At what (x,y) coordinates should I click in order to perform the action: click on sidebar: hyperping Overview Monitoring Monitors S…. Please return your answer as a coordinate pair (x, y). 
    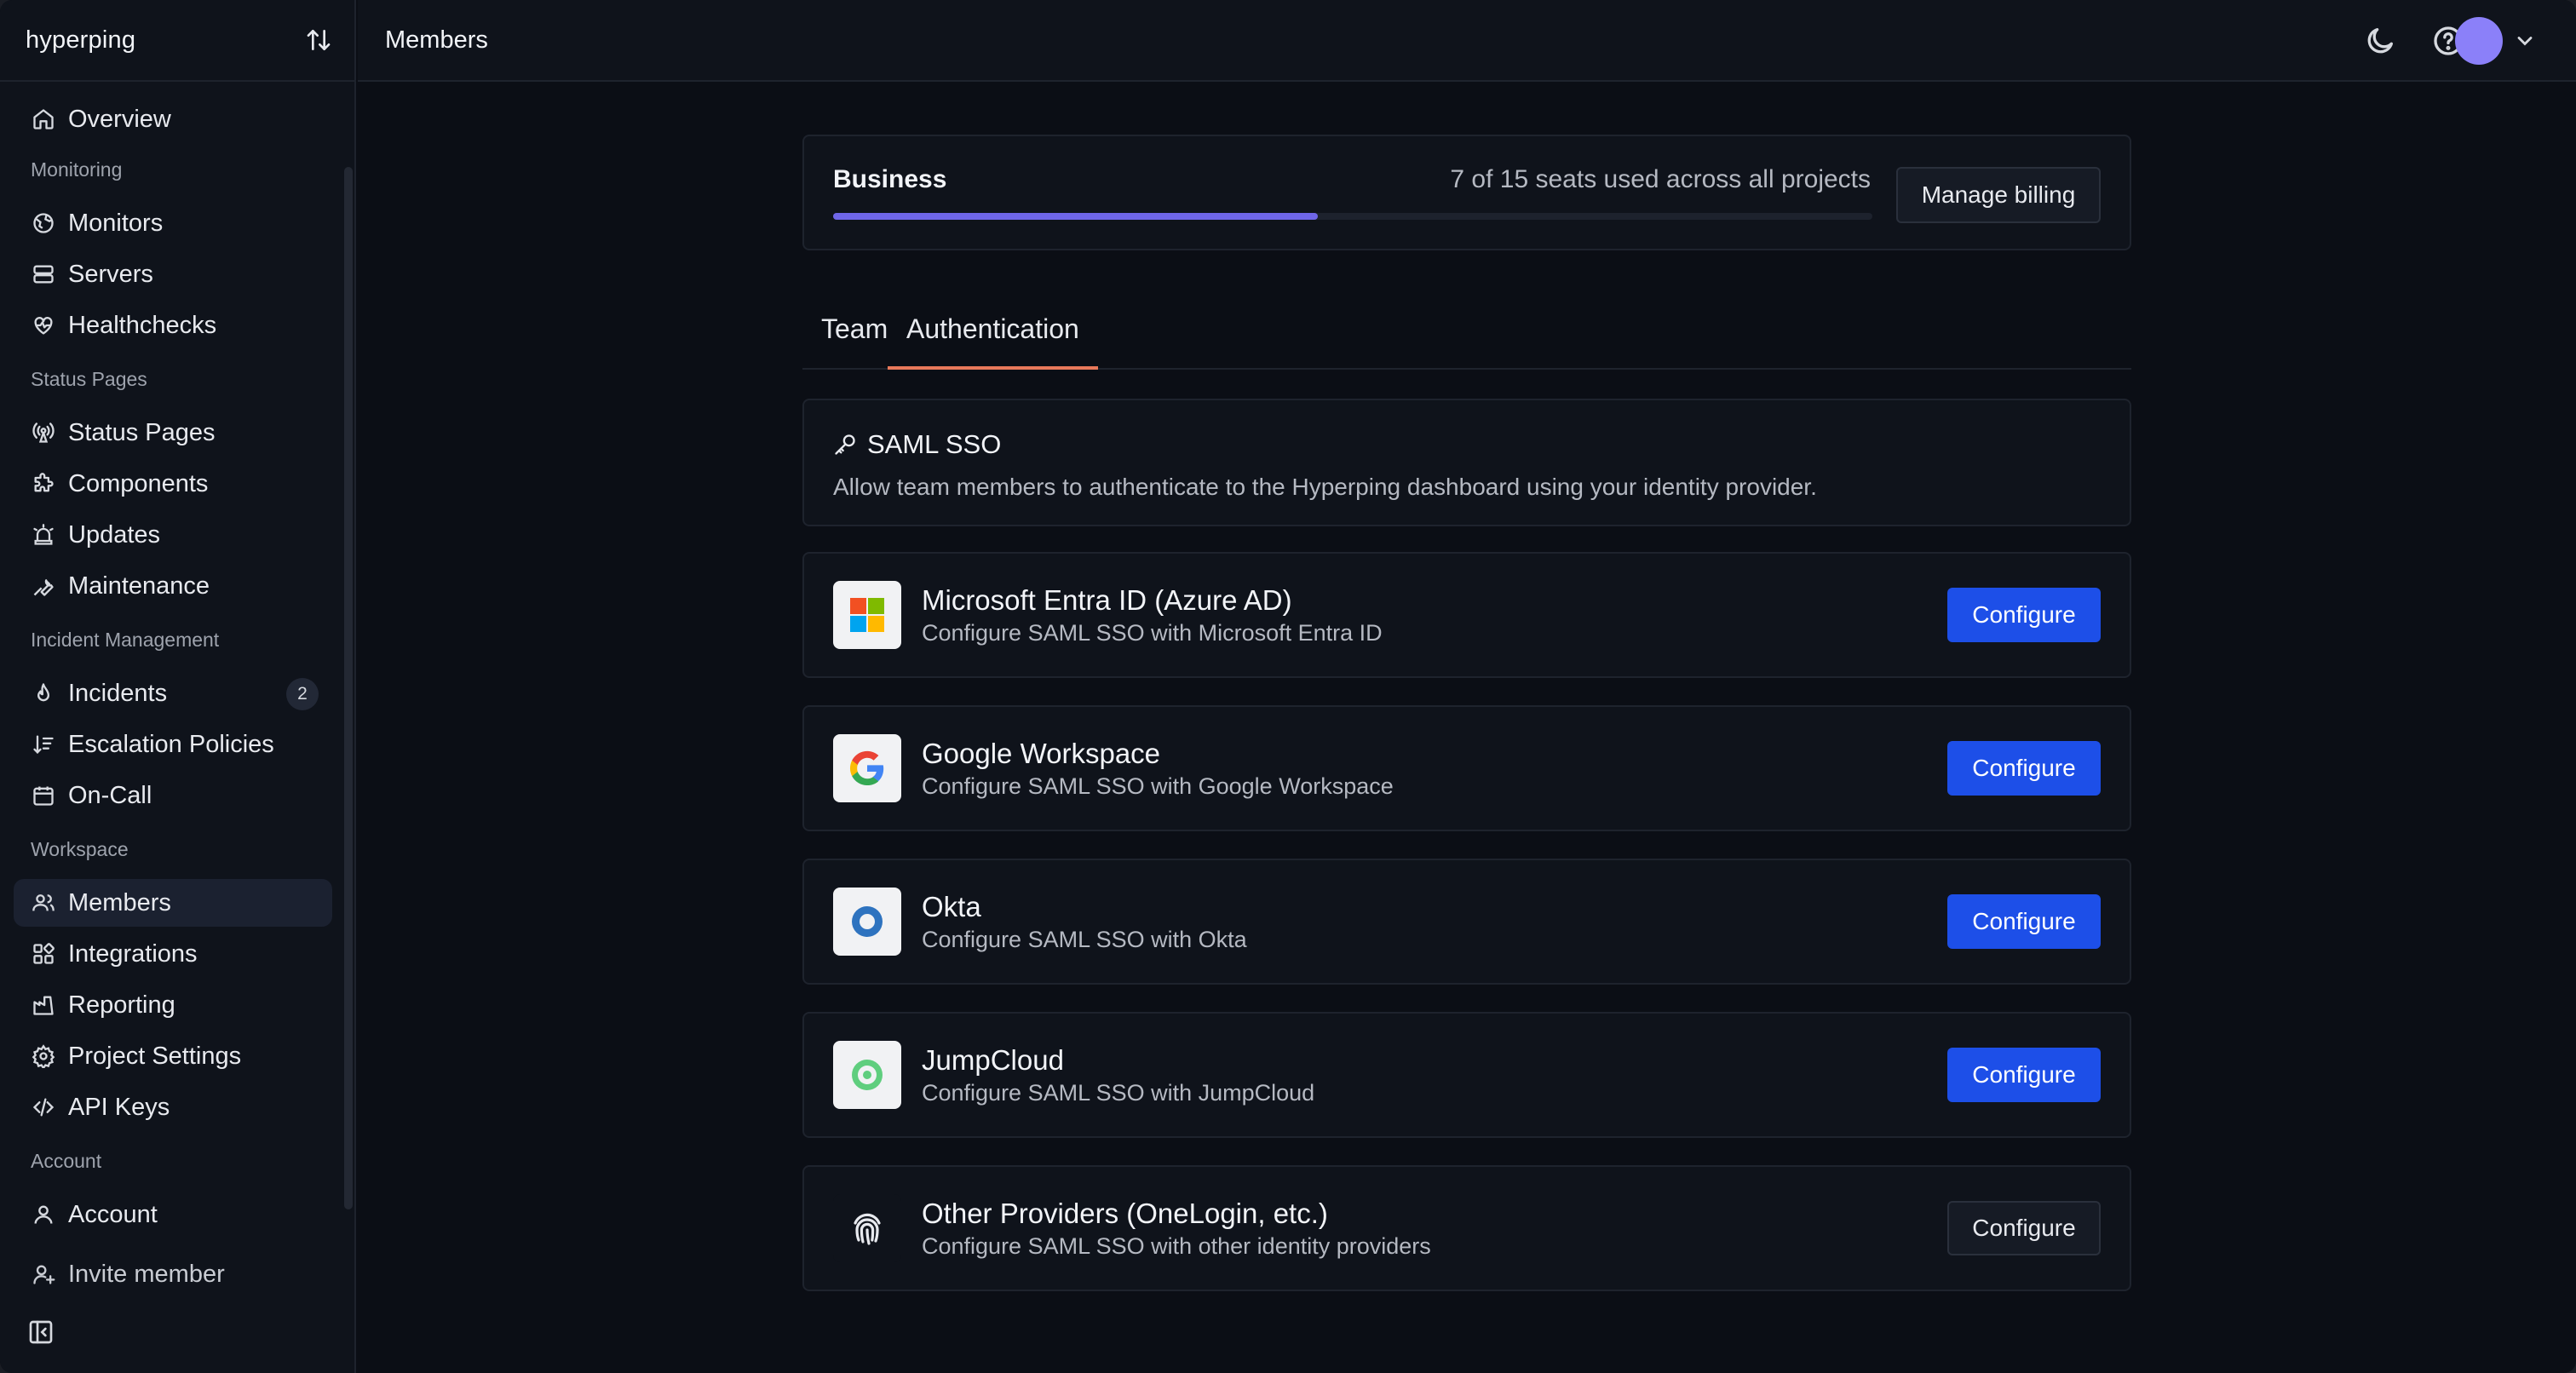
    Looking at the image, I should click on (178, 686).